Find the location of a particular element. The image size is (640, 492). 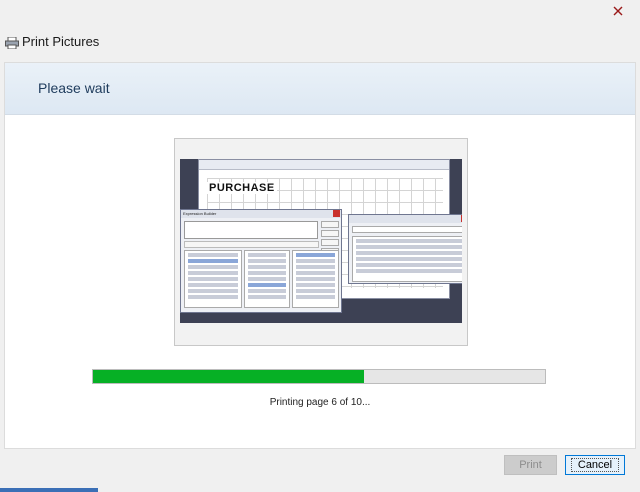

preview-form-title: PURCHASE is located at coordinates (242, 188).